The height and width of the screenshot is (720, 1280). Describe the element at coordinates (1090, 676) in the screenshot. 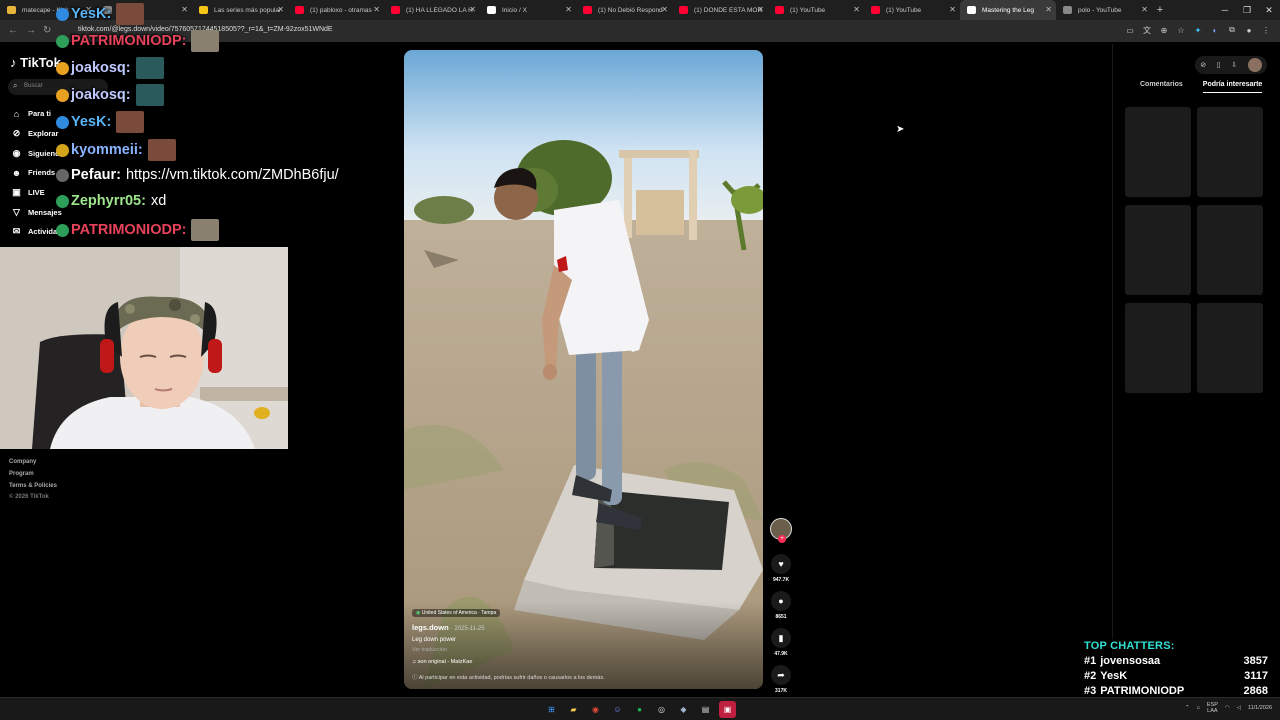

I see `chatter-rank: #2` at that location.